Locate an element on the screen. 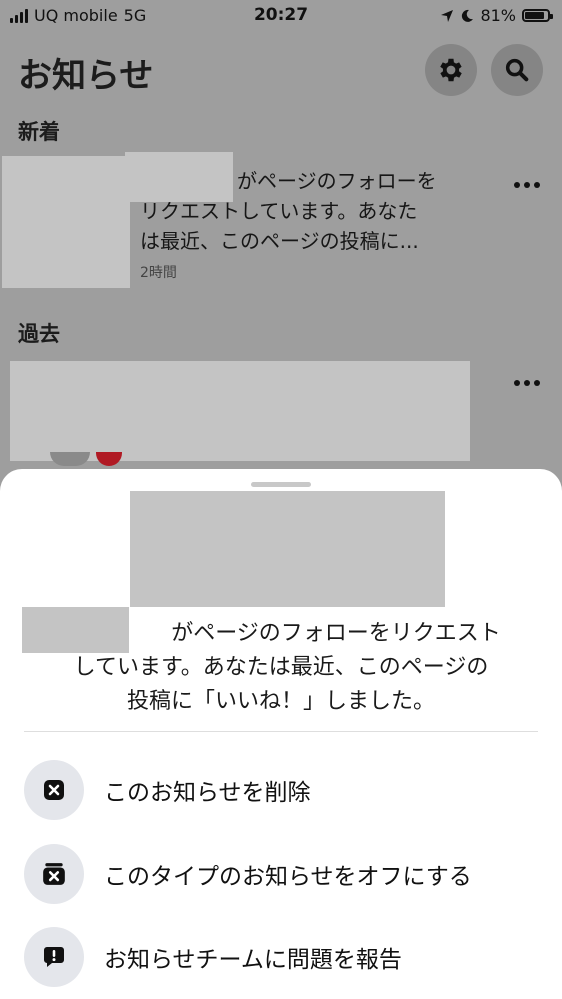 This screenshot has height=999, width=562. battery-percent: 81% is located at coordinates (498, 15).